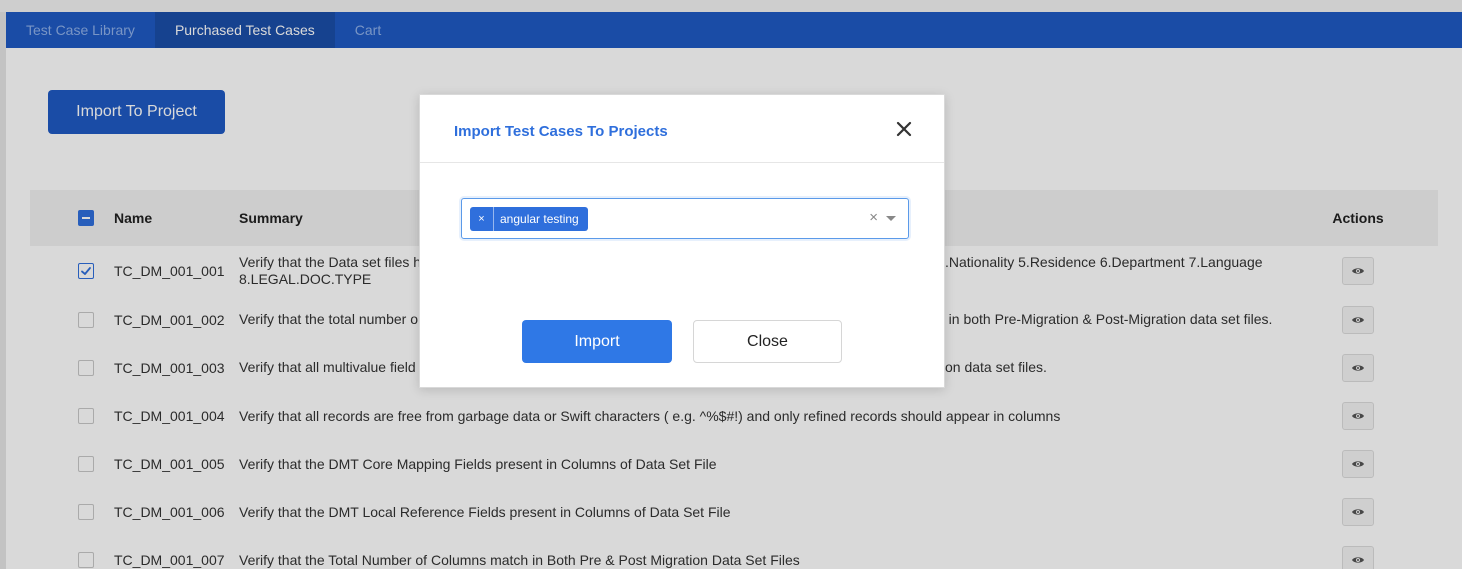 This screenshot has width=1462, height=569. What do you see at coordinates (561, 131) in the screenshot?
I see `modal-title: Import Test Cases To Projects` at bounding box center [561, 131].